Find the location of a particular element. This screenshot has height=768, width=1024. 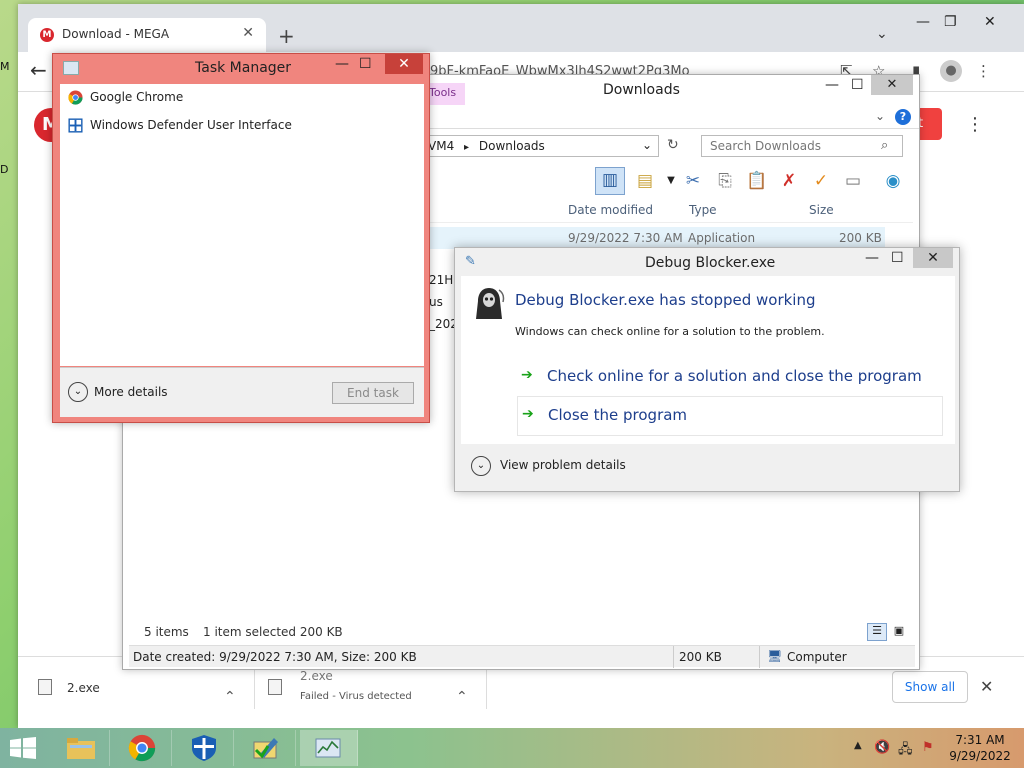

defender-shield-icon is located at coordinates (204, 748).